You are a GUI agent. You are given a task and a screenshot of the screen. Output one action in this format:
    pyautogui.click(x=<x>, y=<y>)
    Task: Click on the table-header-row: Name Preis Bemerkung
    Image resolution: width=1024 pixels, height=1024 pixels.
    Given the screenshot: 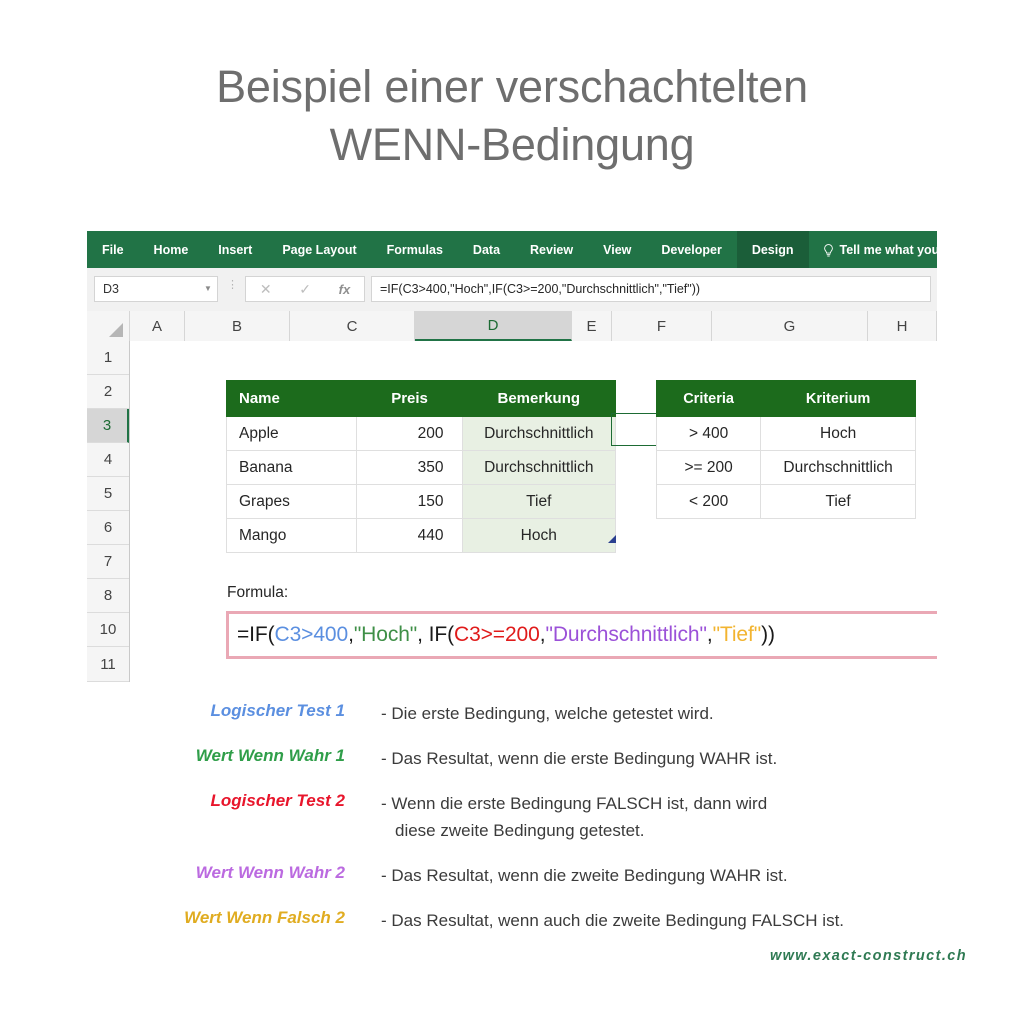 What is the action you would take?
    pyautogui.click(x=421, y=398)
    